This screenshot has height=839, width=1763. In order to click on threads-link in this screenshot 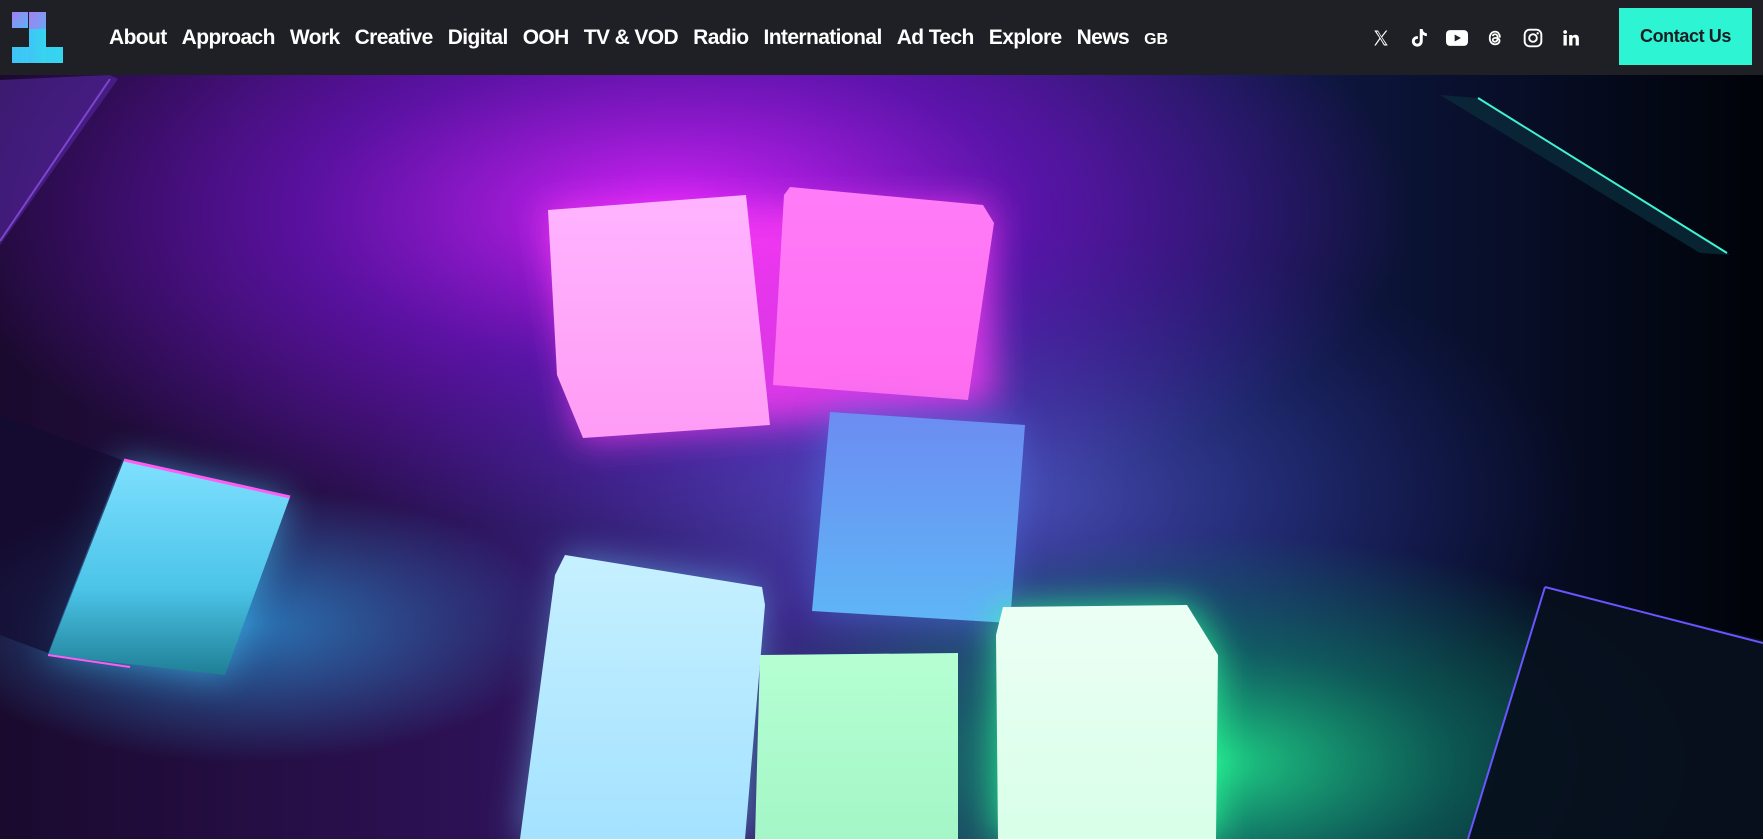, I will do `click(1495, 38)`.